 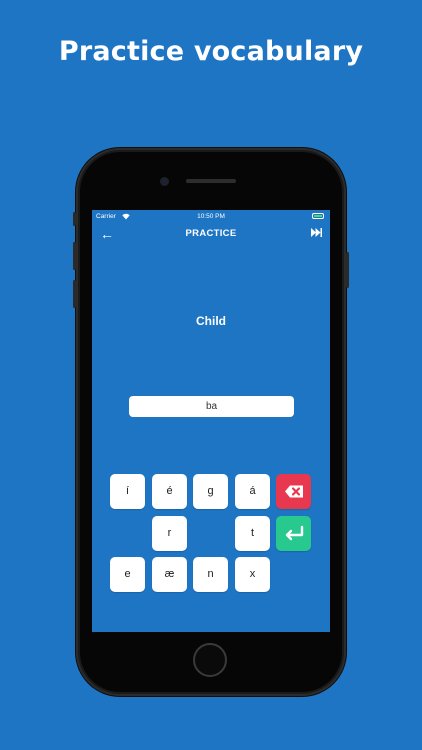 I want to click on letter-key: é, so click(x=169, y=491).